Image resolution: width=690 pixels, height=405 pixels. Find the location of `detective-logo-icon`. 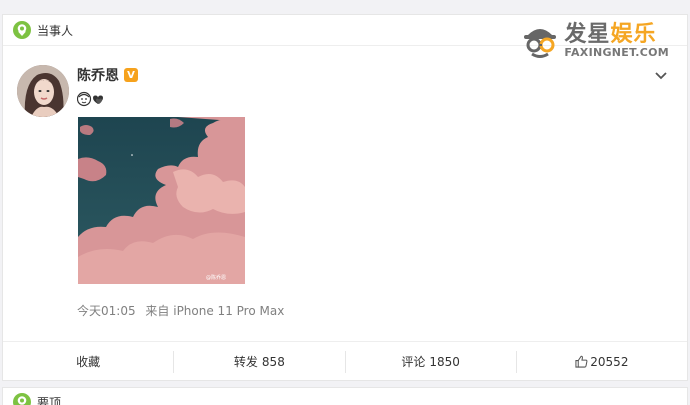

detective-logo-icon is located at coordinates (540, 43).